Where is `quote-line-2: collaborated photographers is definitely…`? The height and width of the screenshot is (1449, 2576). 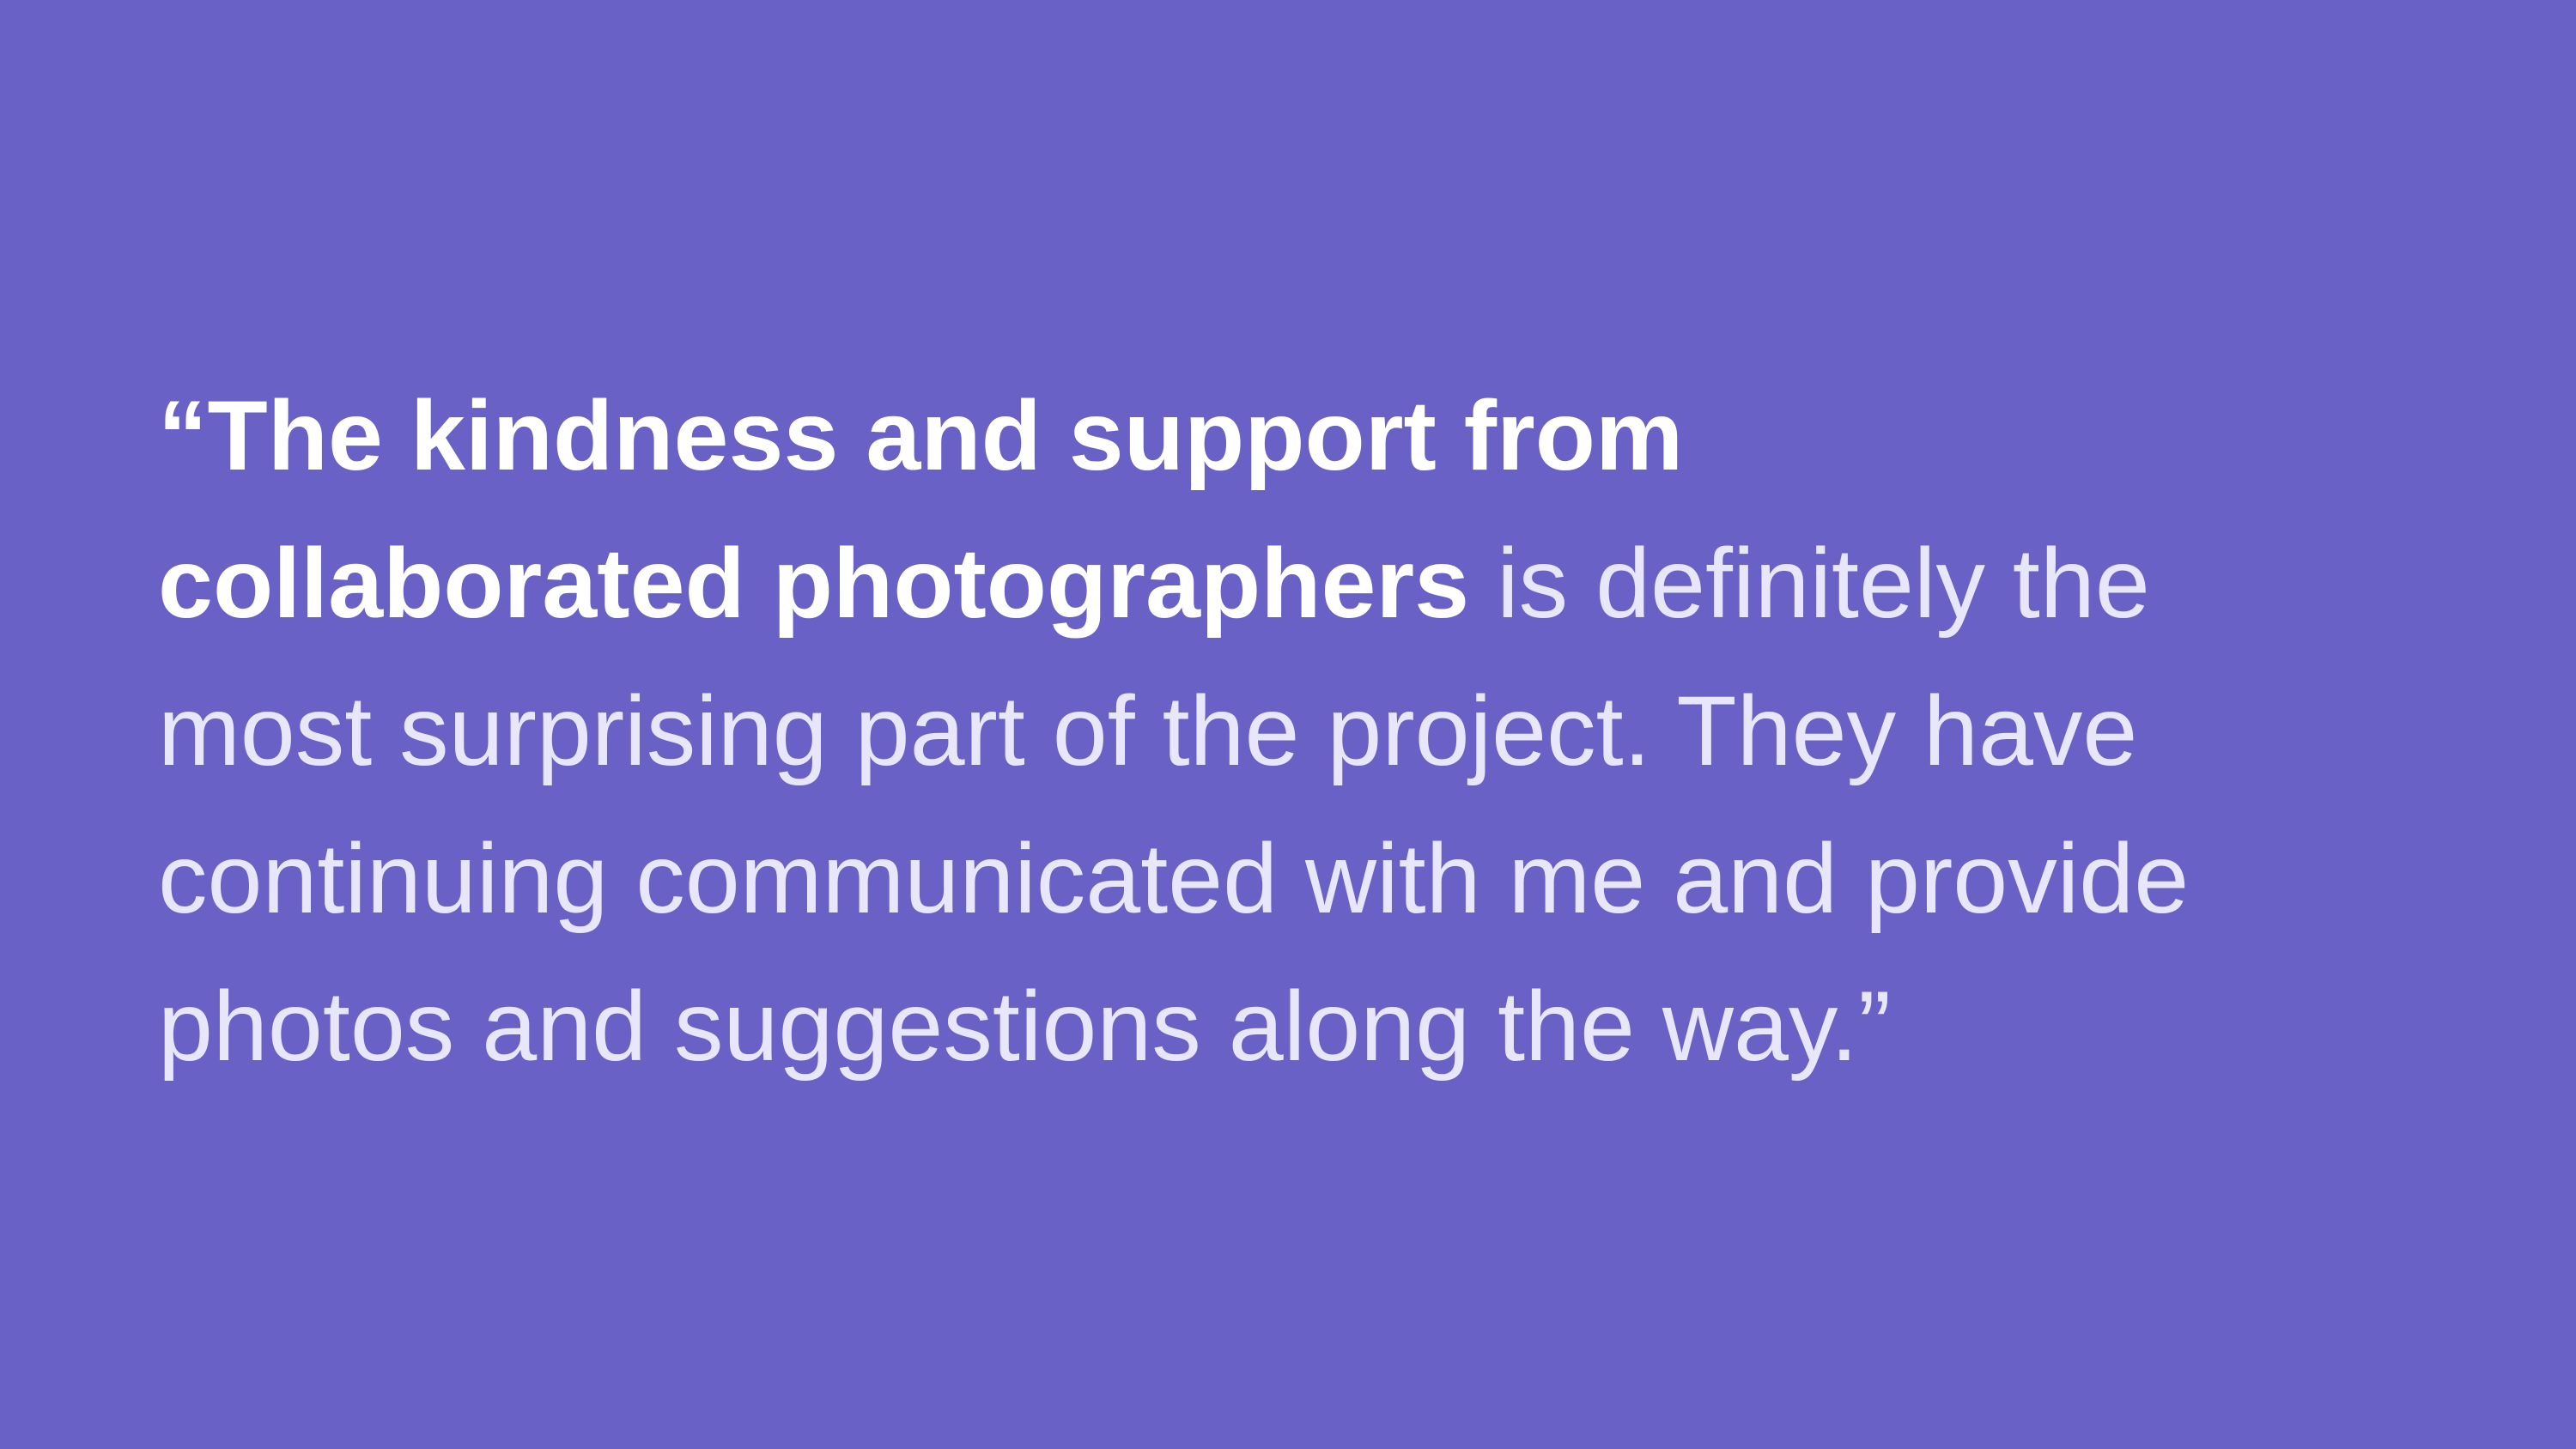
quote-line-2: collaborated photographers is definitely… is located at coordinates (1283, 584).